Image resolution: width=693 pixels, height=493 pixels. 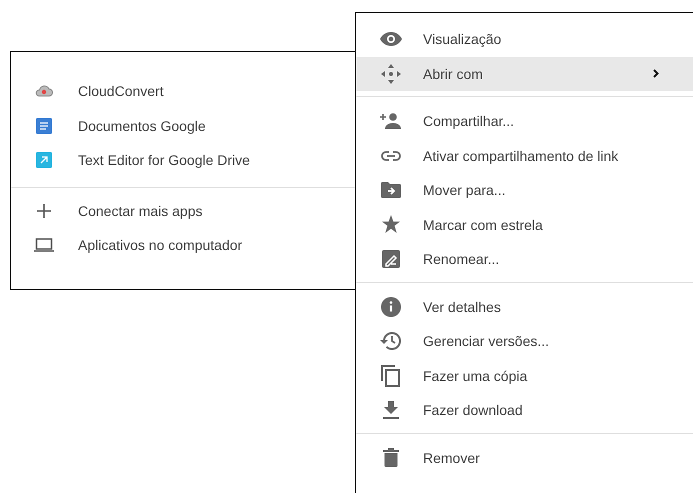 What do you see at coordinates (524, 155) in the screenshot?
I see `menu-item: Ativar compartilhamento de link` at bounding box center [524, 155].